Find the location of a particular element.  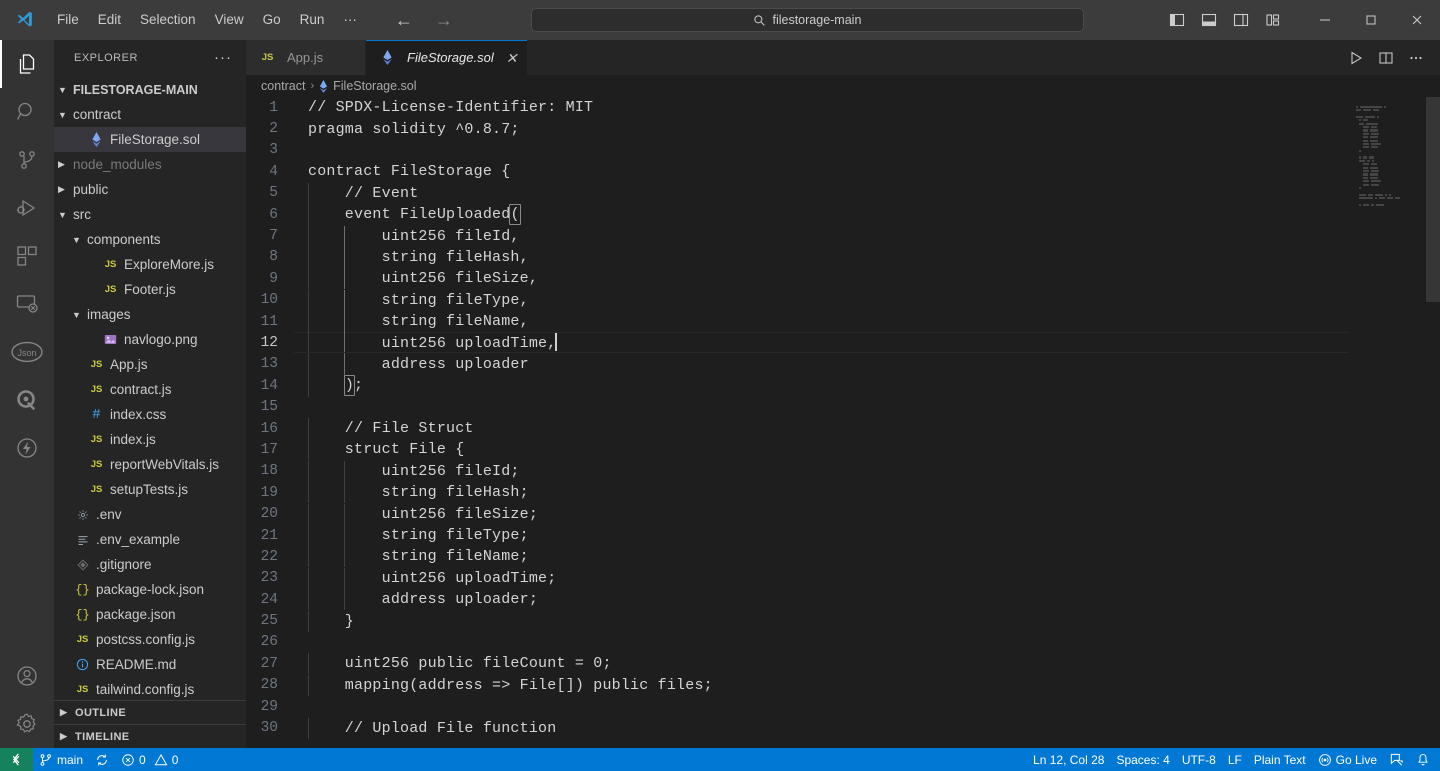

sidebar-section-outline: ▶ OUTLINE is located at coordinates (150, 712).